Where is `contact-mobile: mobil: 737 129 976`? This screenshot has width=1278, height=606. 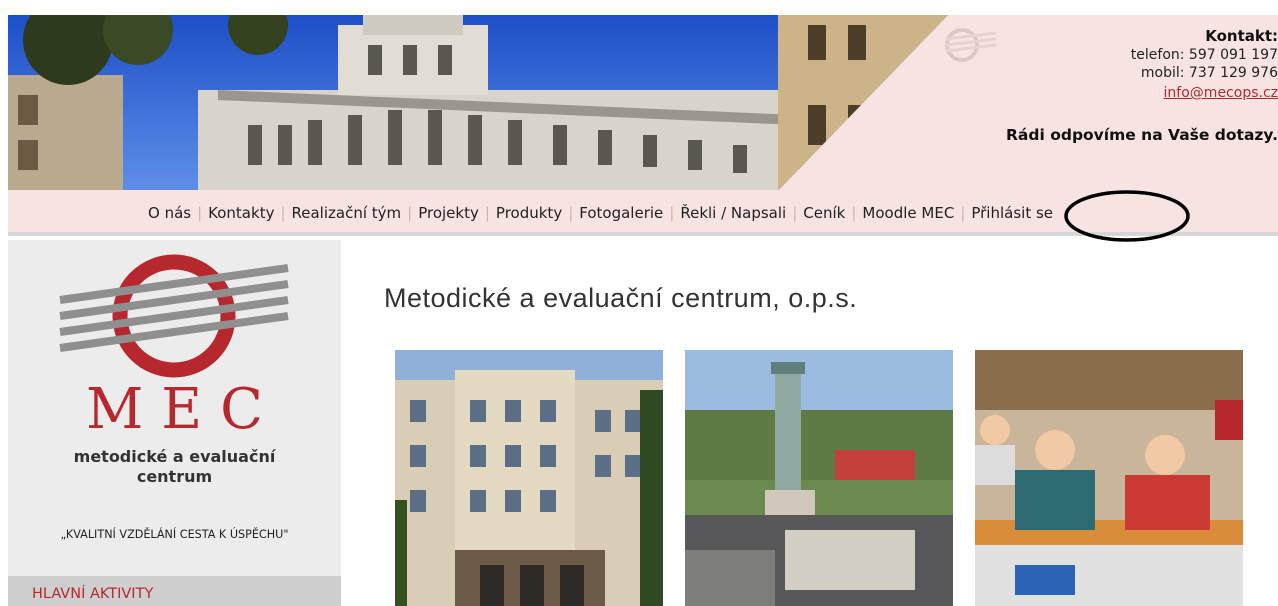 contact-mobile: mobil: 737 129 976 is located at coordinates (1209, 73).